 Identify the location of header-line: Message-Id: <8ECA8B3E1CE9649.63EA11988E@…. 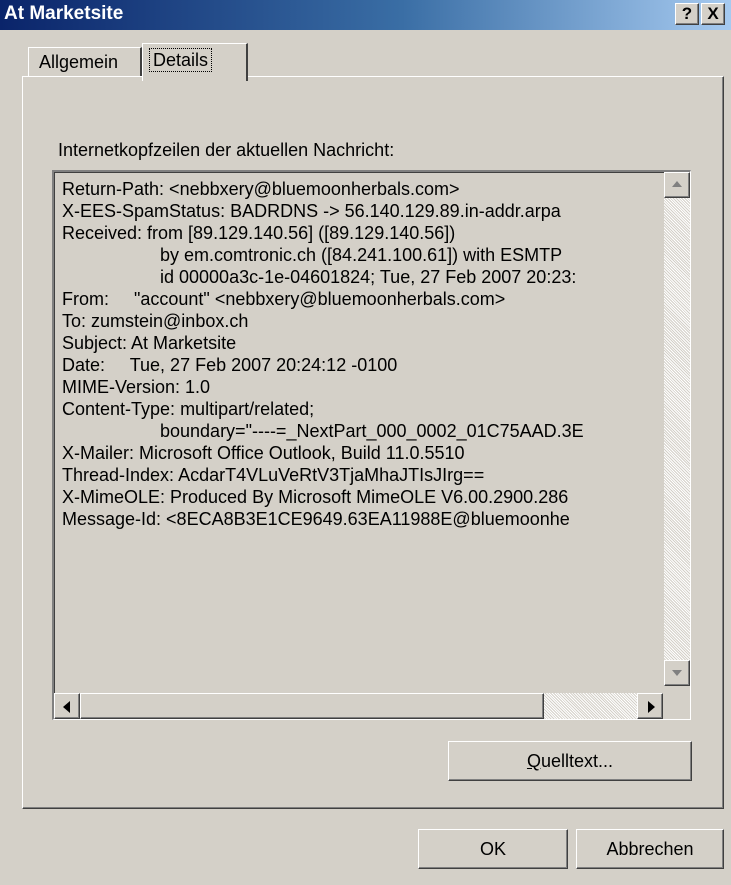
(316, 519).